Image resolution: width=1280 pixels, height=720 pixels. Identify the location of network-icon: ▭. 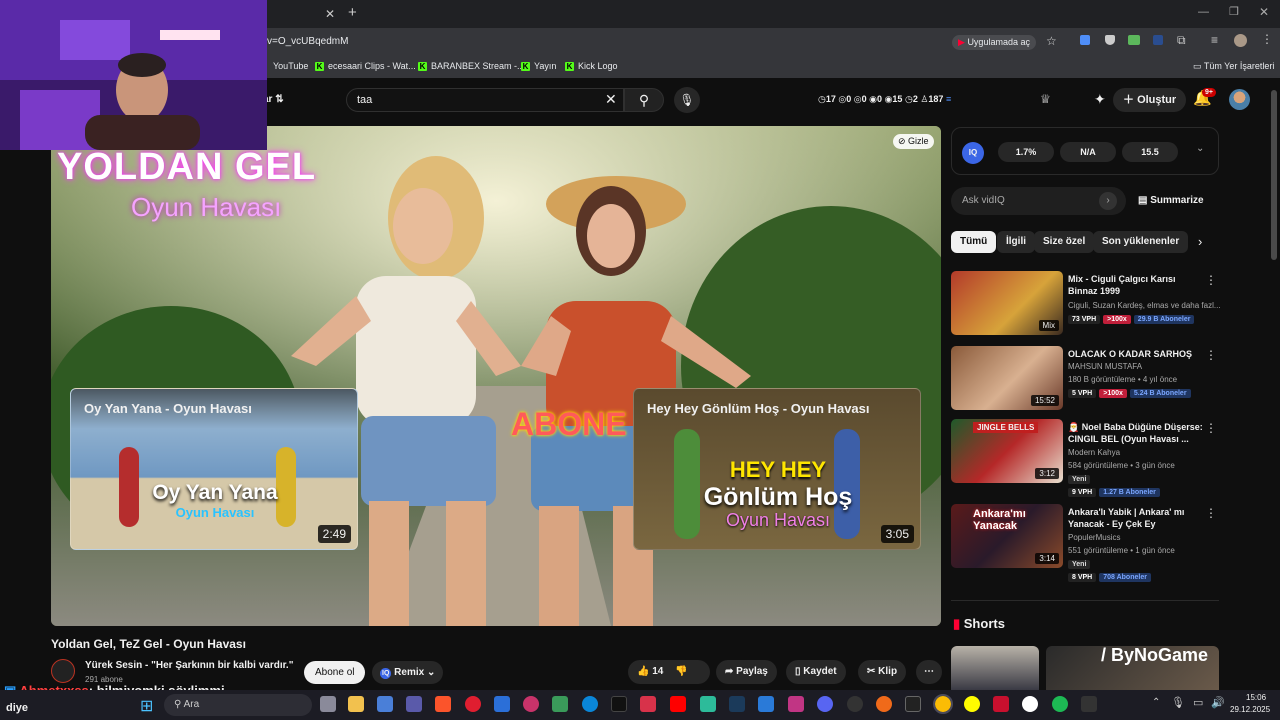
(1198, 702).